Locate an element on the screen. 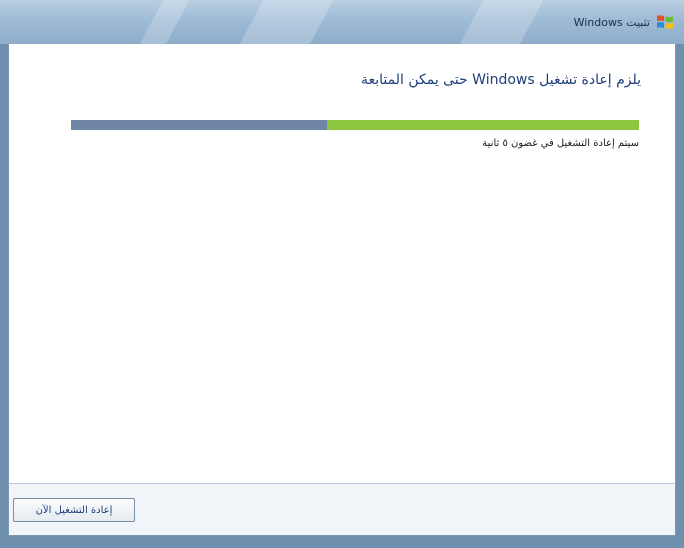  window-title-group: تثبيت Windows is located at coordinates (624, 22).